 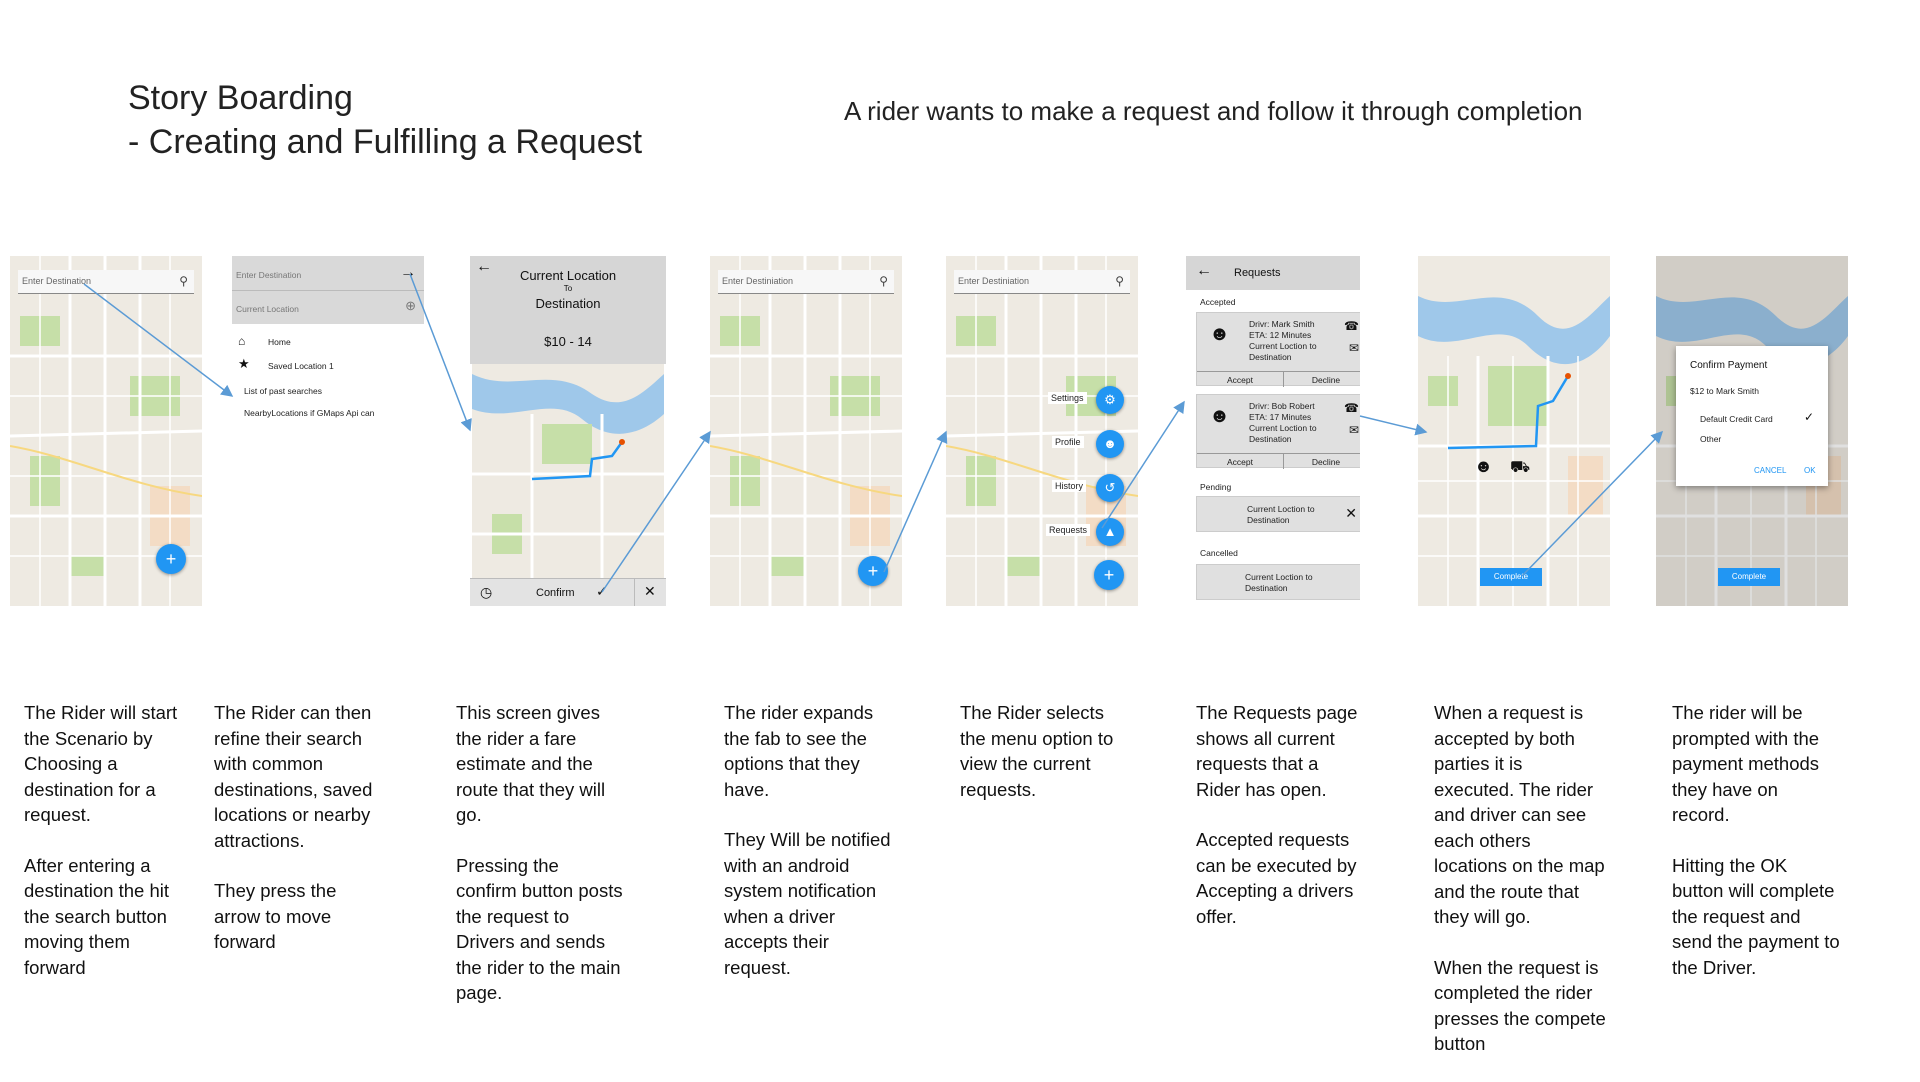 I want to click on default-card-option: Default Credit Card, so click(x=1736, y=419).